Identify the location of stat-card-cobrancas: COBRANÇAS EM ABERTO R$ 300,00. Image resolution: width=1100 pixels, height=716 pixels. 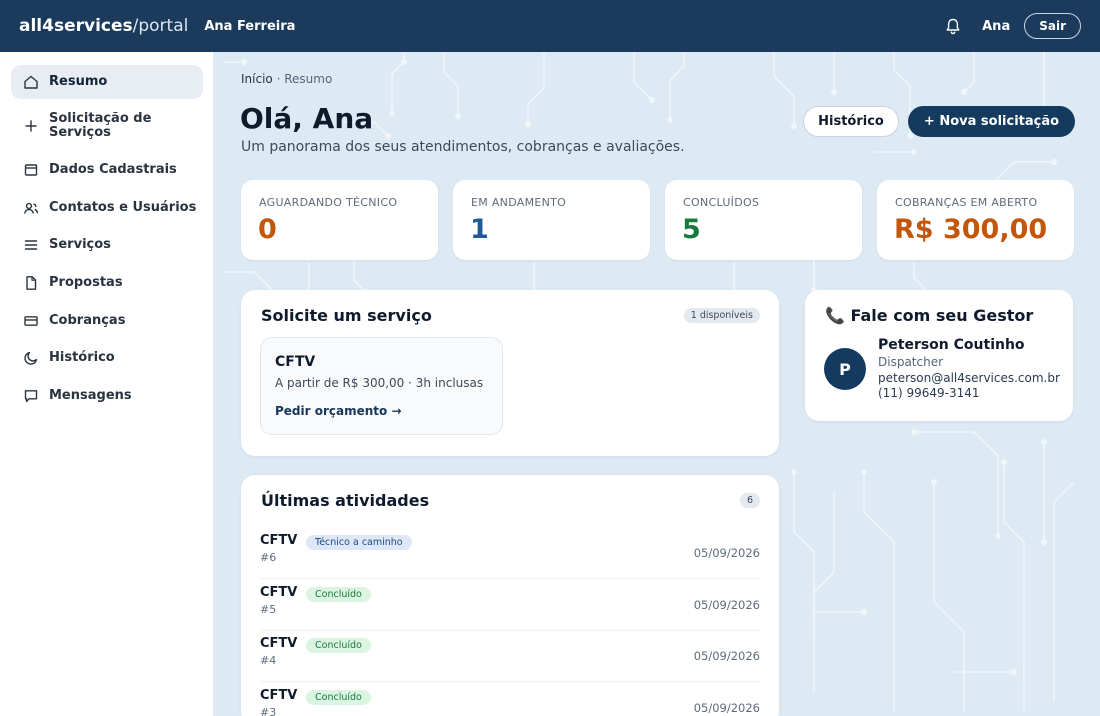
(975, 220).